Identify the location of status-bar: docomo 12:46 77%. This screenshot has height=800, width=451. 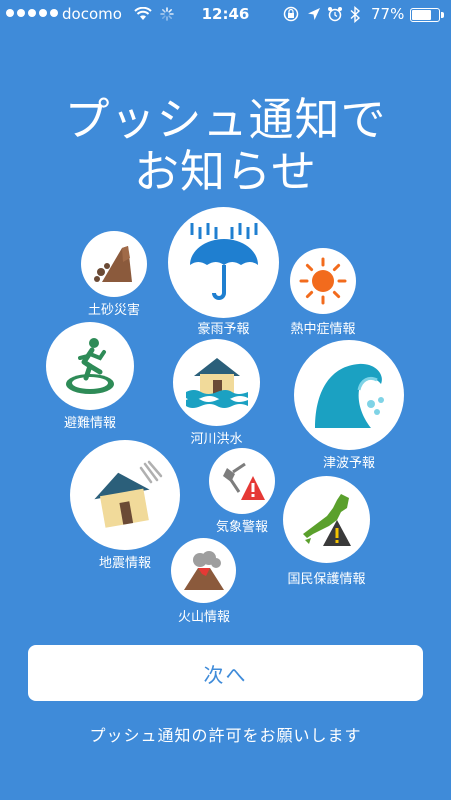
(225, 15).